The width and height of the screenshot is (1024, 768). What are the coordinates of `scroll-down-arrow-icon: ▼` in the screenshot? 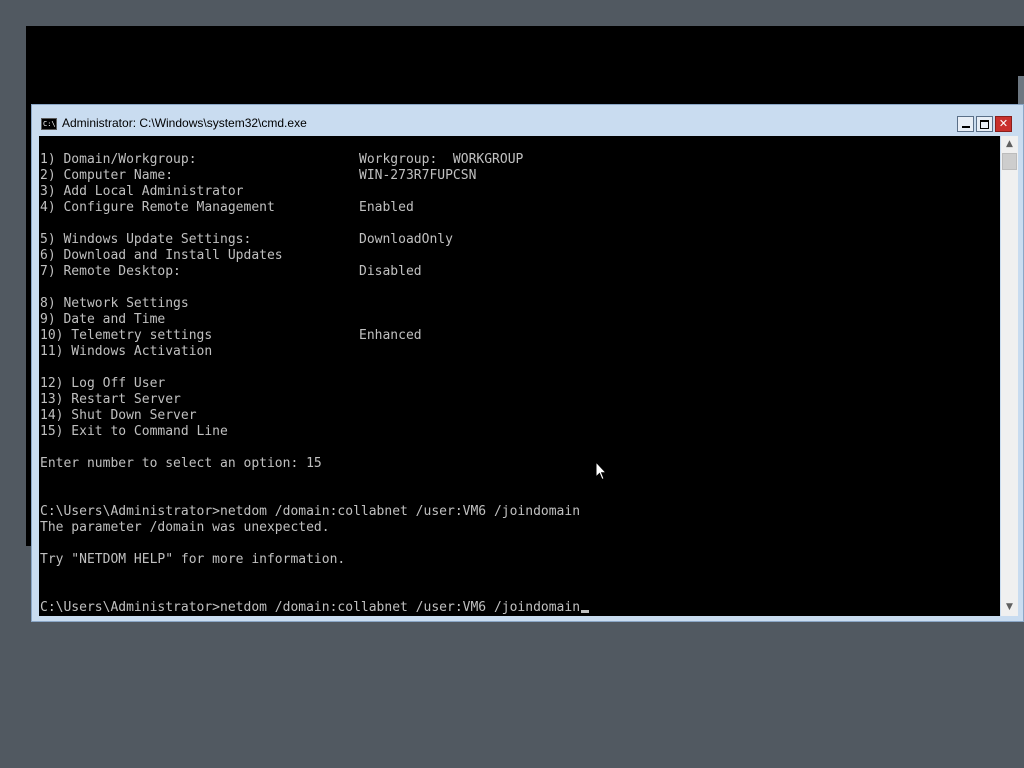 It's located at (1009, 607).